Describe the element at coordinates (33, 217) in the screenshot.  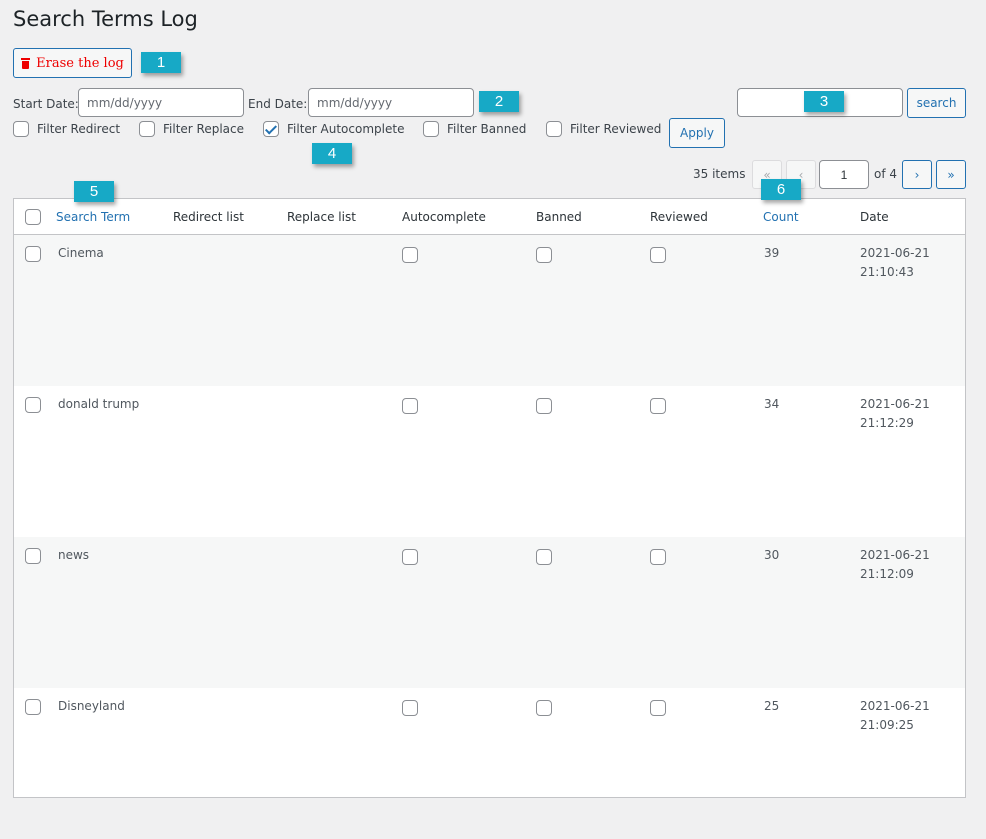
I see `select-all-checkbox` at that location.